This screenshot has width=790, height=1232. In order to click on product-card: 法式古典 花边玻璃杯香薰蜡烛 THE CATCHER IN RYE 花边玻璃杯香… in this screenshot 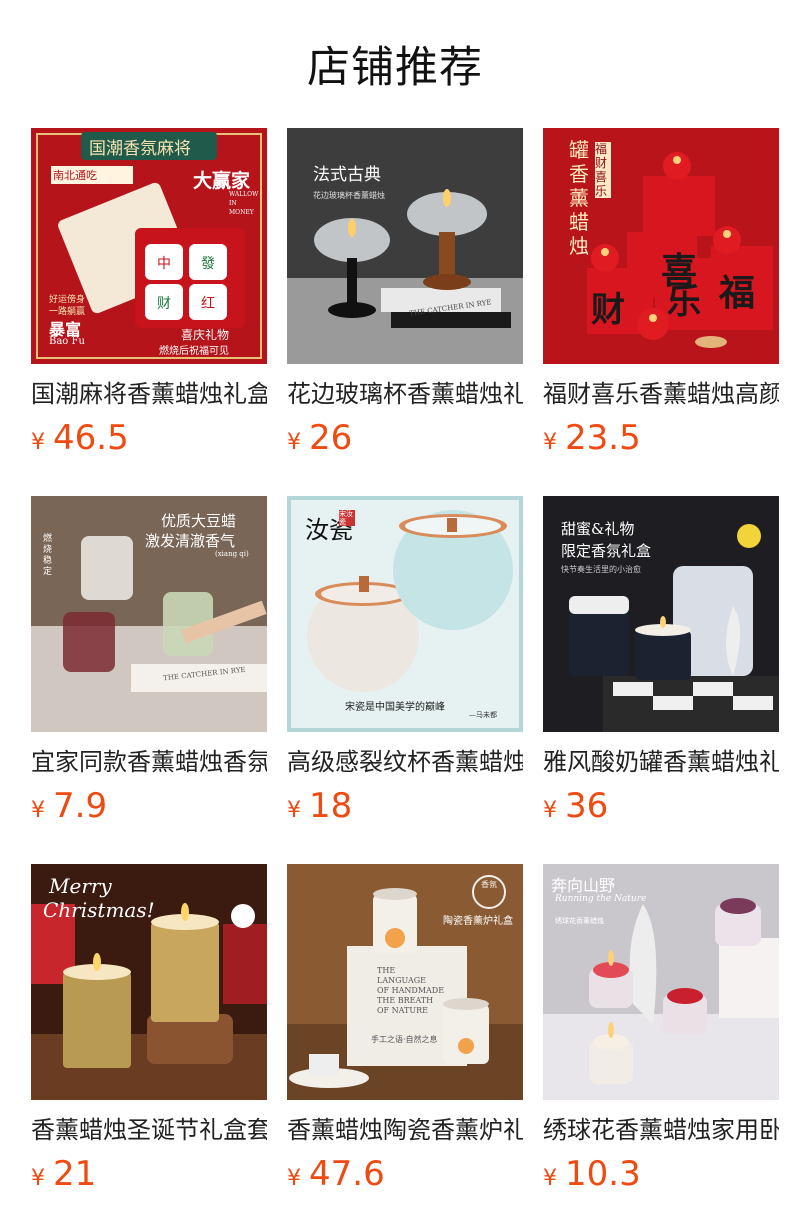, I will do `click(405, 312)`.